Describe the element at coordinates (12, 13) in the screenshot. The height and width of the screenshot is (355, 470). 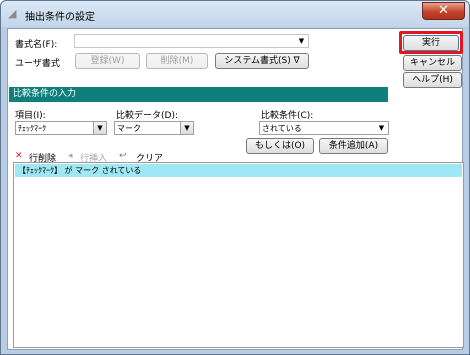
I see `app-icon: ◢` at that location.